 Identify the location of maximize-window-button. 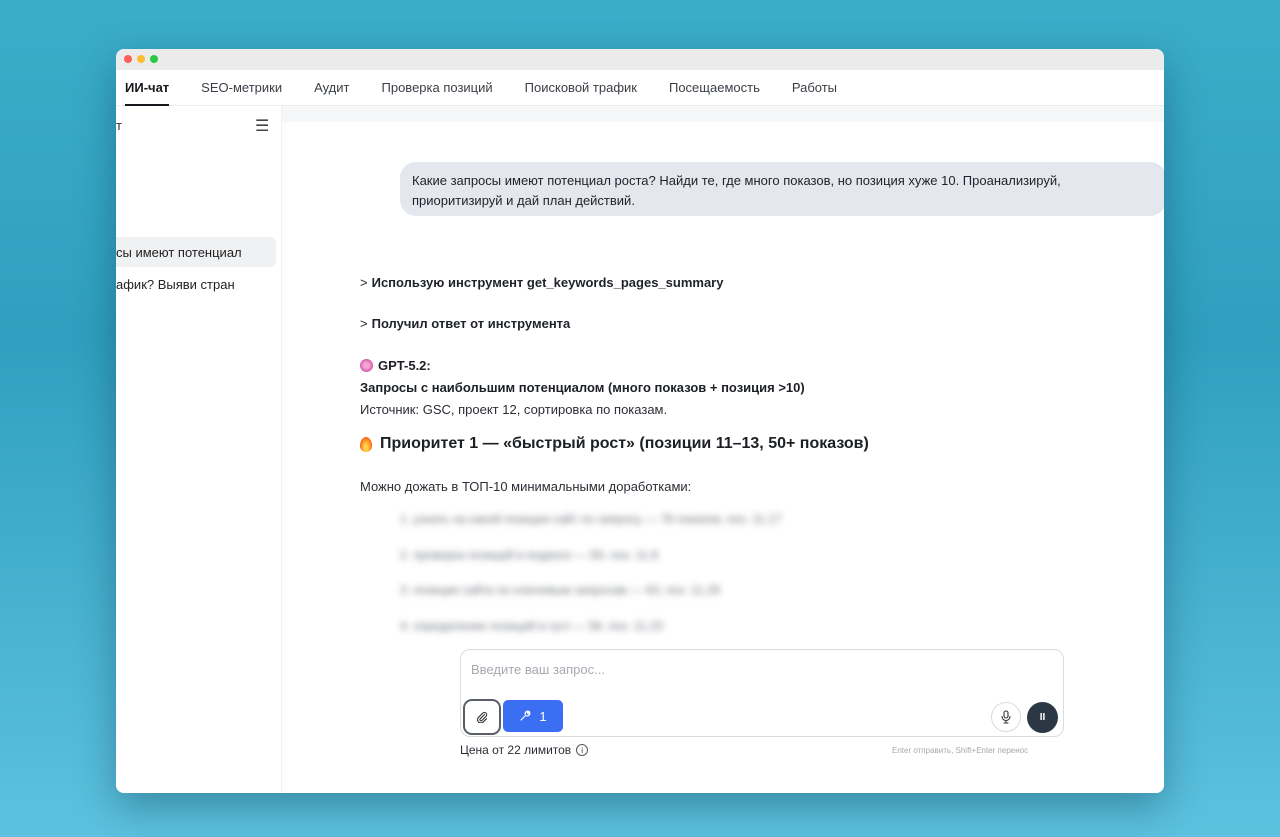
(154, 59).